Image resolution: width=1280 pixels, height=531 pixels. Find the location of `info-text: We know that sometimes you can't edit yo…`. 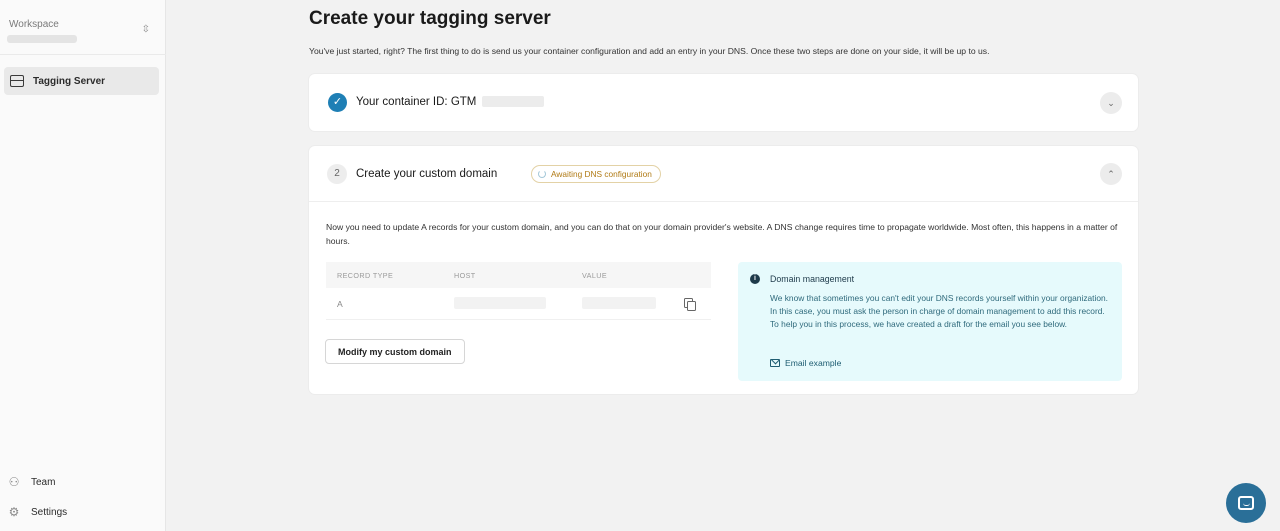

info-text: We know that sometimes you can't edit yo… is located at coordinates (939, 311).